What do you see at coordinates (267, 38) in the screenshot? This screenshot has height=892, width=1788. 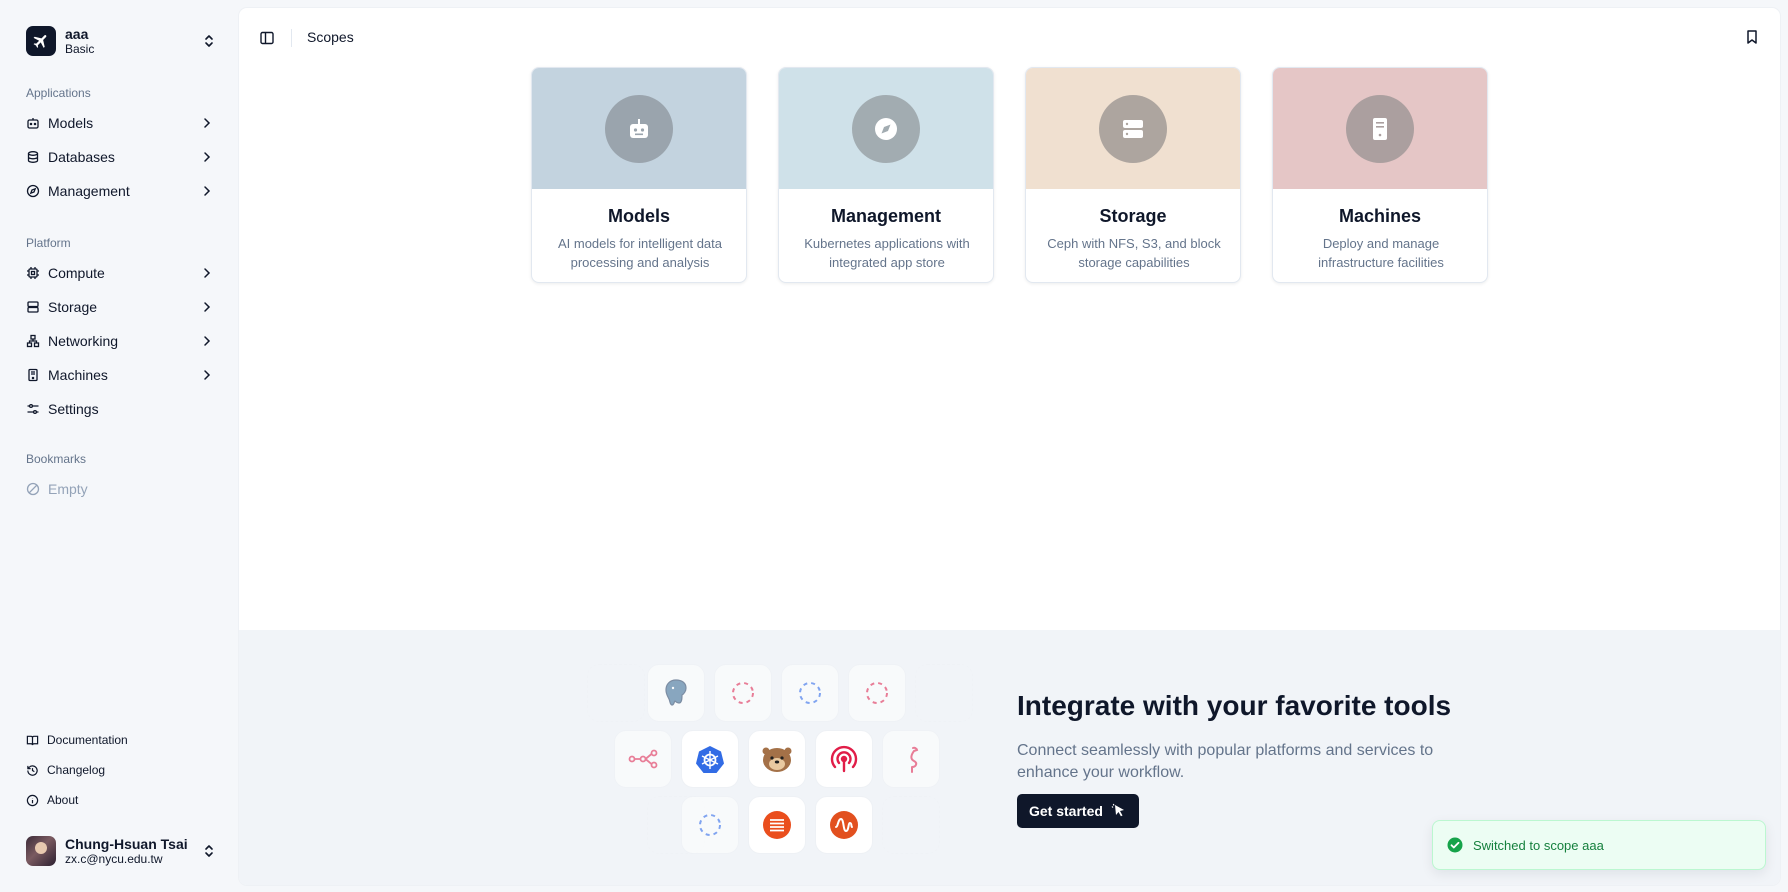 I see `sidebar-toggle-icon` at bounding box center [267, 38].